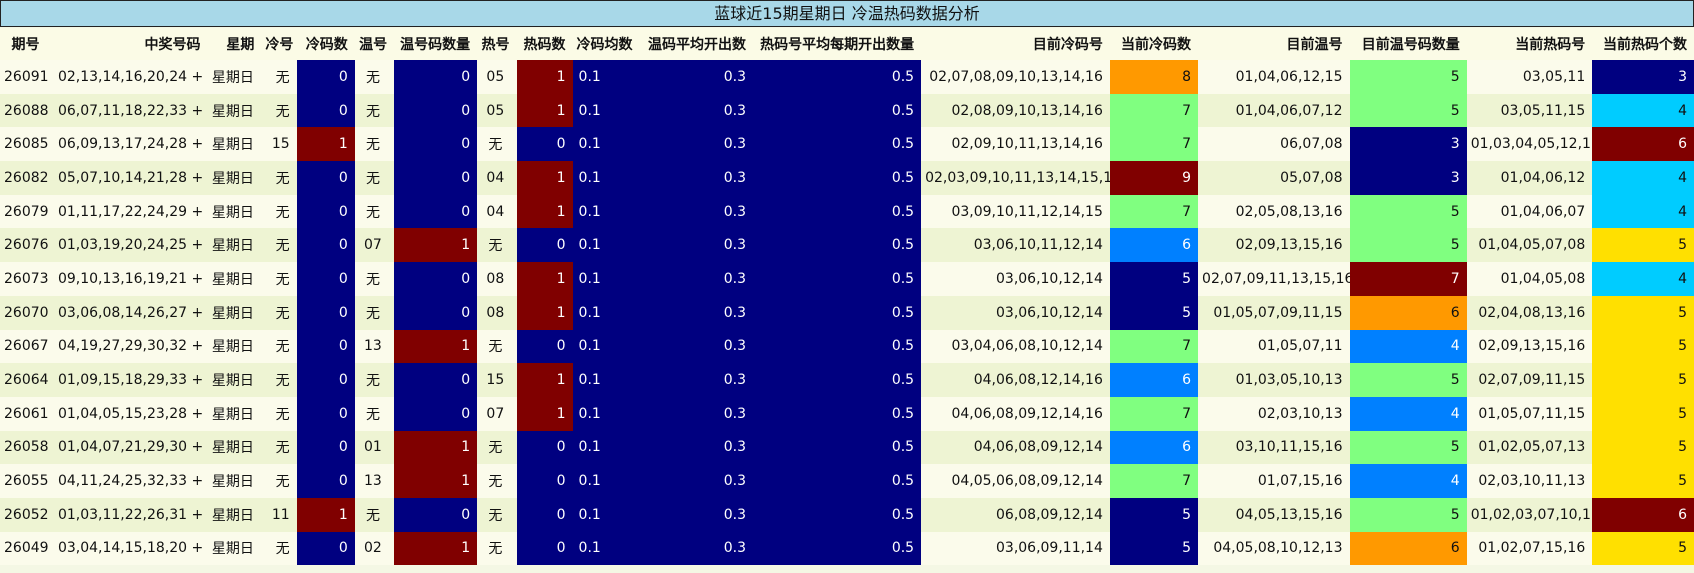 This screenshot has height=573, width=1694. Describe the element at coordinates (27, 312) in the screenshot. I see `cell-issue: 26070` at that location.